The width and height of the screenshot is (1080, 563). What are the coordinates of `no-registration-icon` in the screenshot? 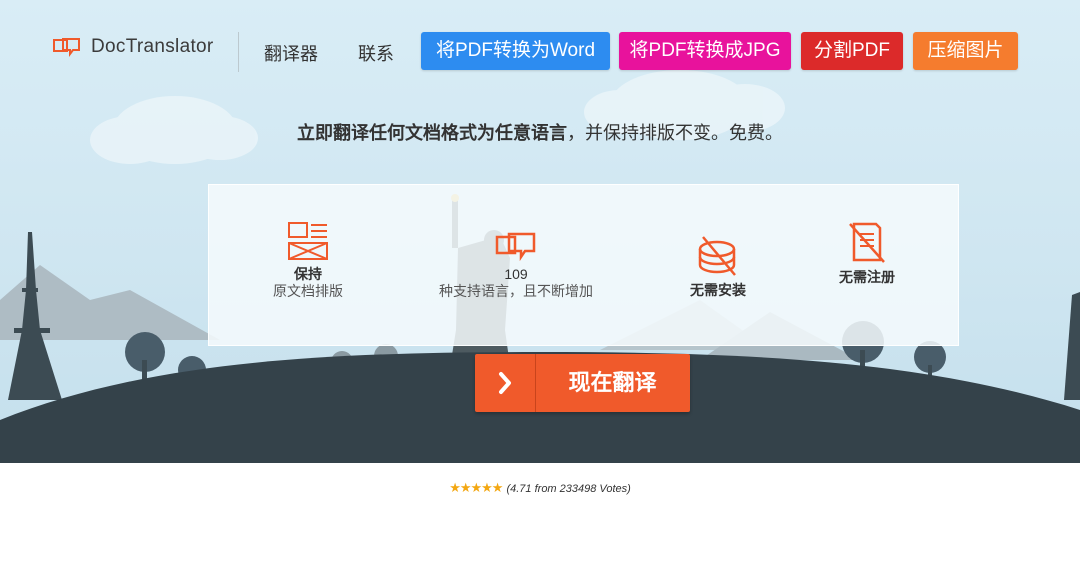 It's located at (867, 242).